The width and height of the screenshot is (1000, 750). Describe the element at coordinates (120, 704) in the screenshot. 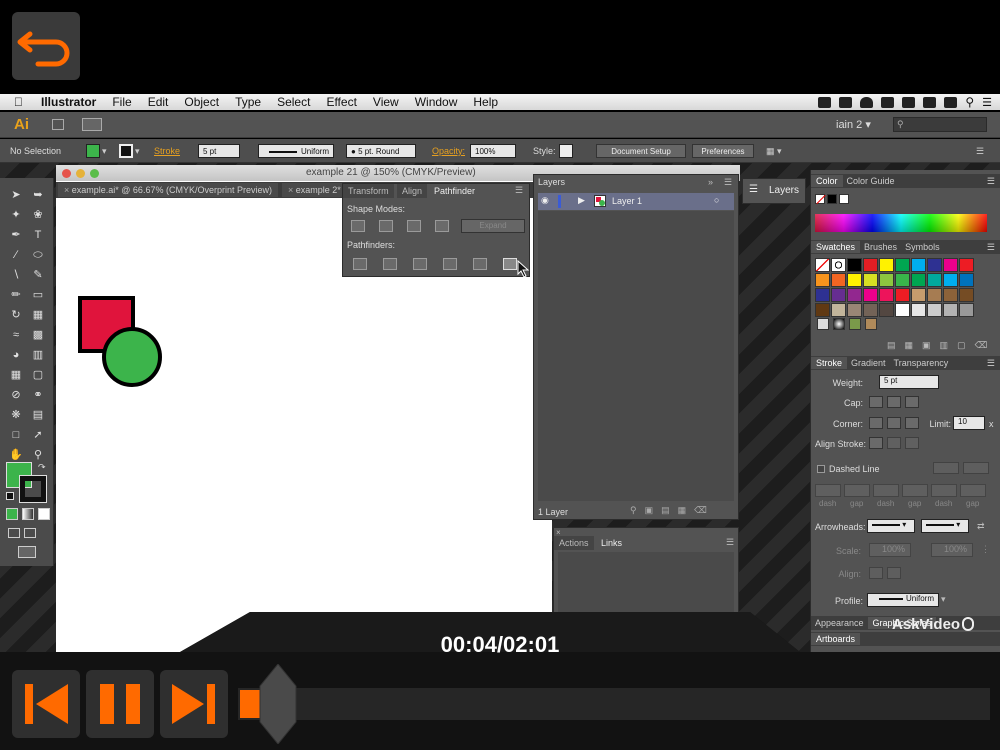

I see `pause-button` at that location.